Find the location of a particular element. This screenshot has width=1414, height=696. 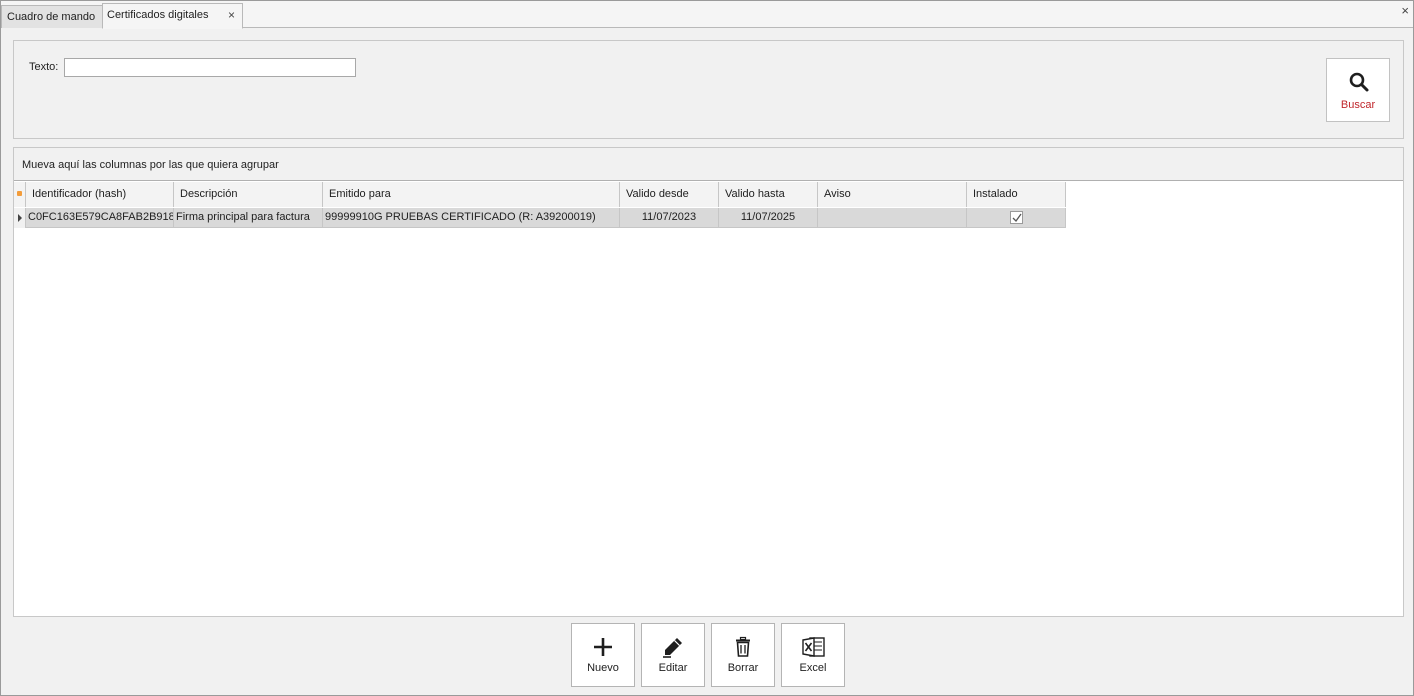

cell-hash: C0FC163E579CA8FAB2B9182 is located at coordinates (100, 218).